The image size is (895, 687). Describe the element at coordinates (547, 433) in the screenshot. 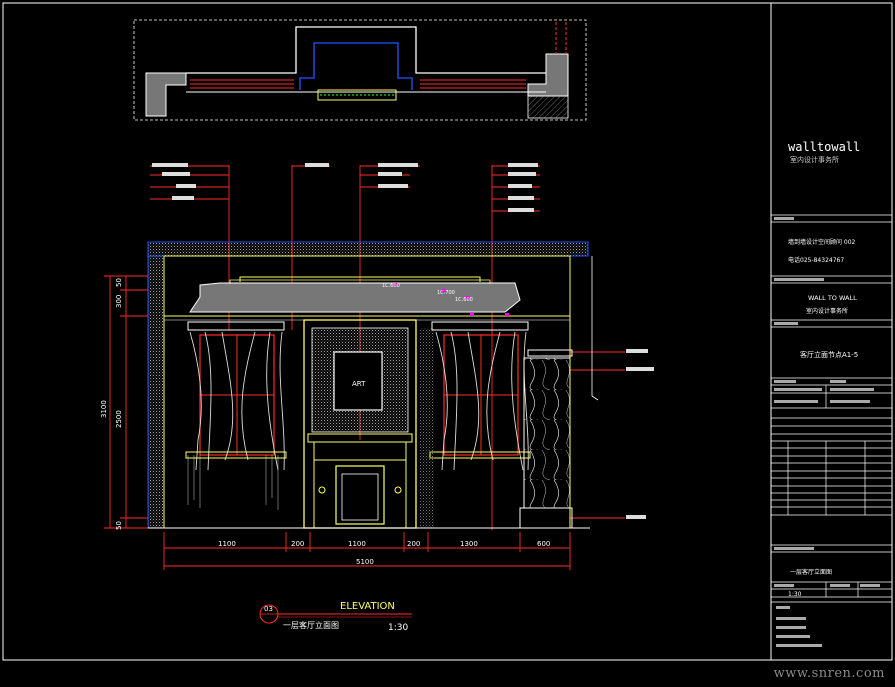

I see `marble-panel` at that location.